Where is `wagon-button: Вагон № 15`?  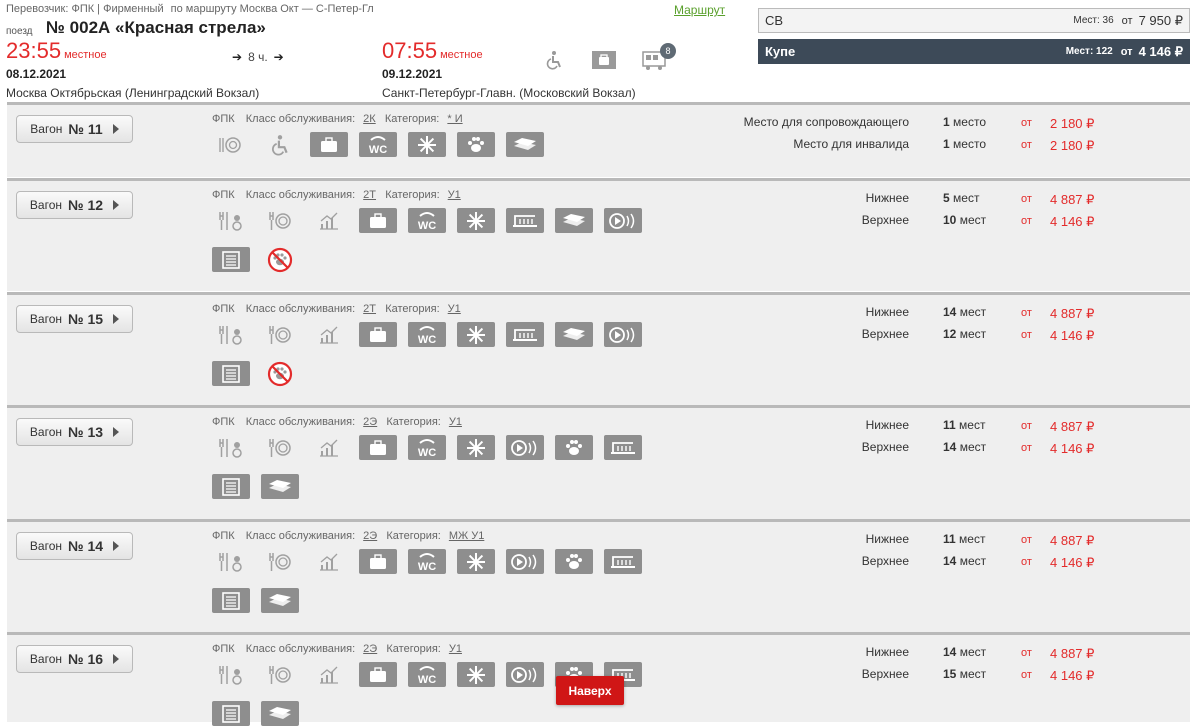 wagon-button: Вагон № 15 is located at coordinates (74, 319).